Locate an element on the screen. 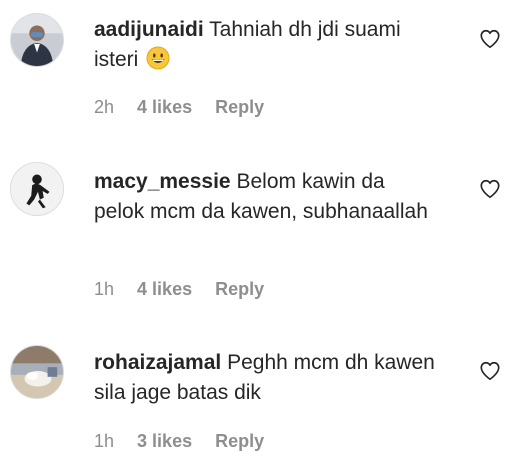 This screenshot has height=467, width=521. comment-meta: 2h 4 likes Reply is located at coordinates (188, 107).